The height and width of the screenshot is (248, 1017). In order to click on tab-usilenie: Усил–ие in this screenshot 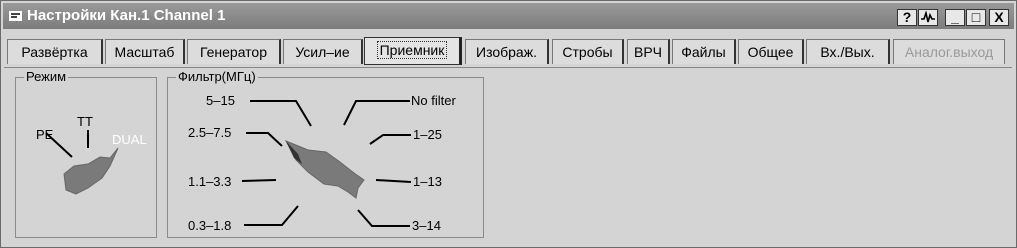, I will do `click(323, 51)`.